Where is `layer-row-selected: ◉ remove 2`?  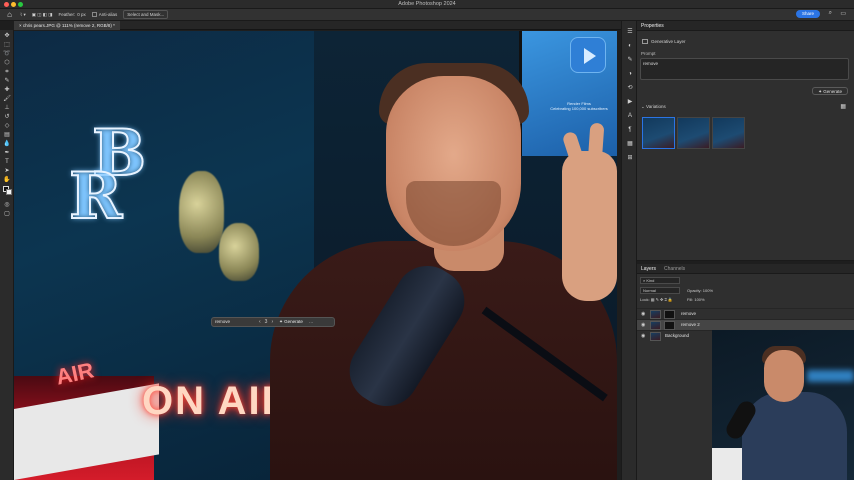
layer-row-selected: ◉ remove 2 is located at coordinates (745, 324).